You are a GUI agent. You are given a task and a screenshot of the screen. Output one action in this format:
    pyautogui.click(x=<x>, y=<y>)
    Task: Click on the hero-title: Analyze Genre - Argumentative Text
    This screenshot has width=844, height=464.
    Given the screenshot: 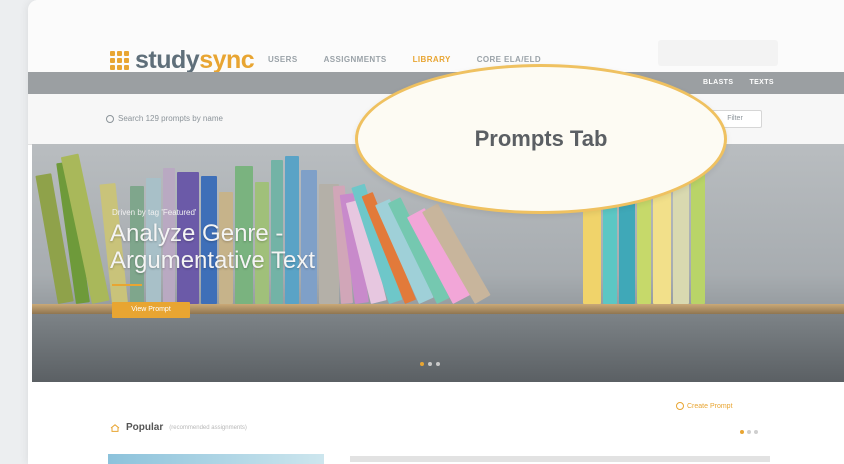 What is the action you would take?
    pyautogui.click(x=212, y=247)
    